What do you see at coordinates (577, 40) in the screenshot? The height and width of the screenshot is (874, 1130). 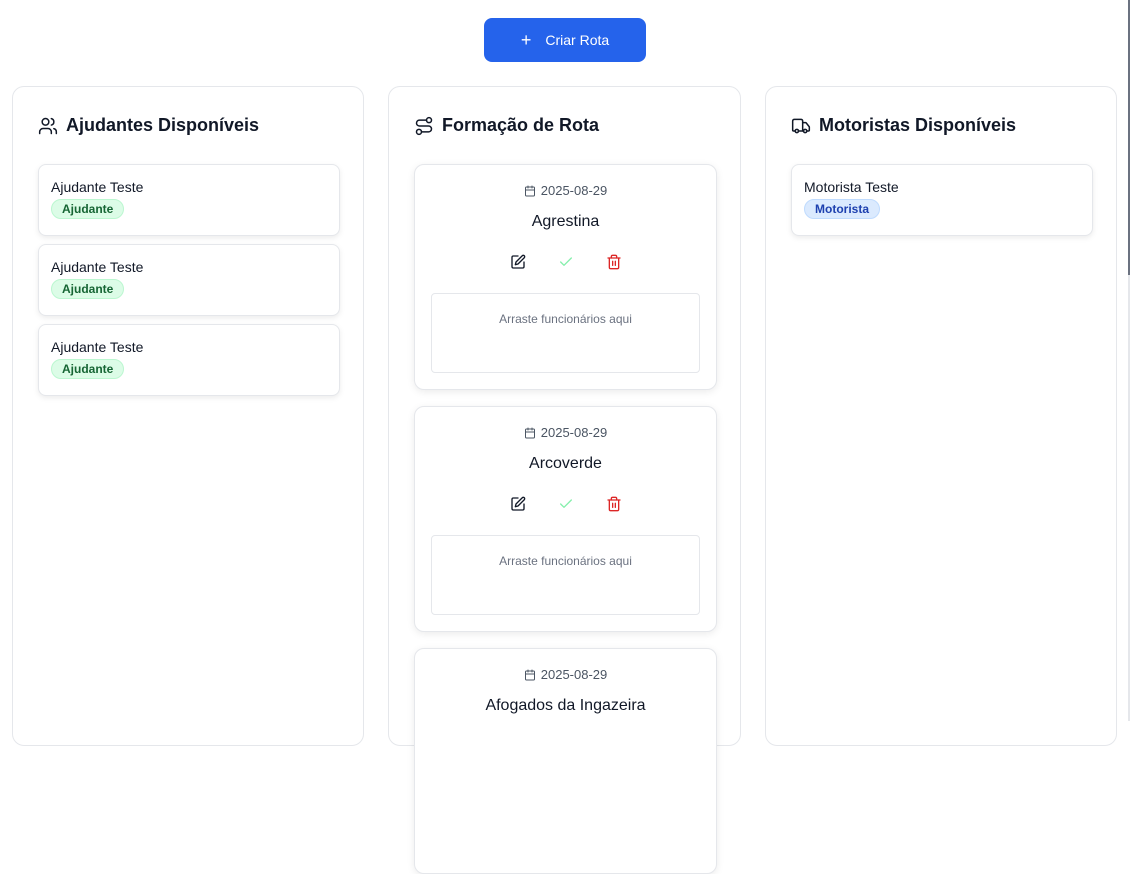 I see `create-route-label: Criar Rota` at bounding box center [577, 40].